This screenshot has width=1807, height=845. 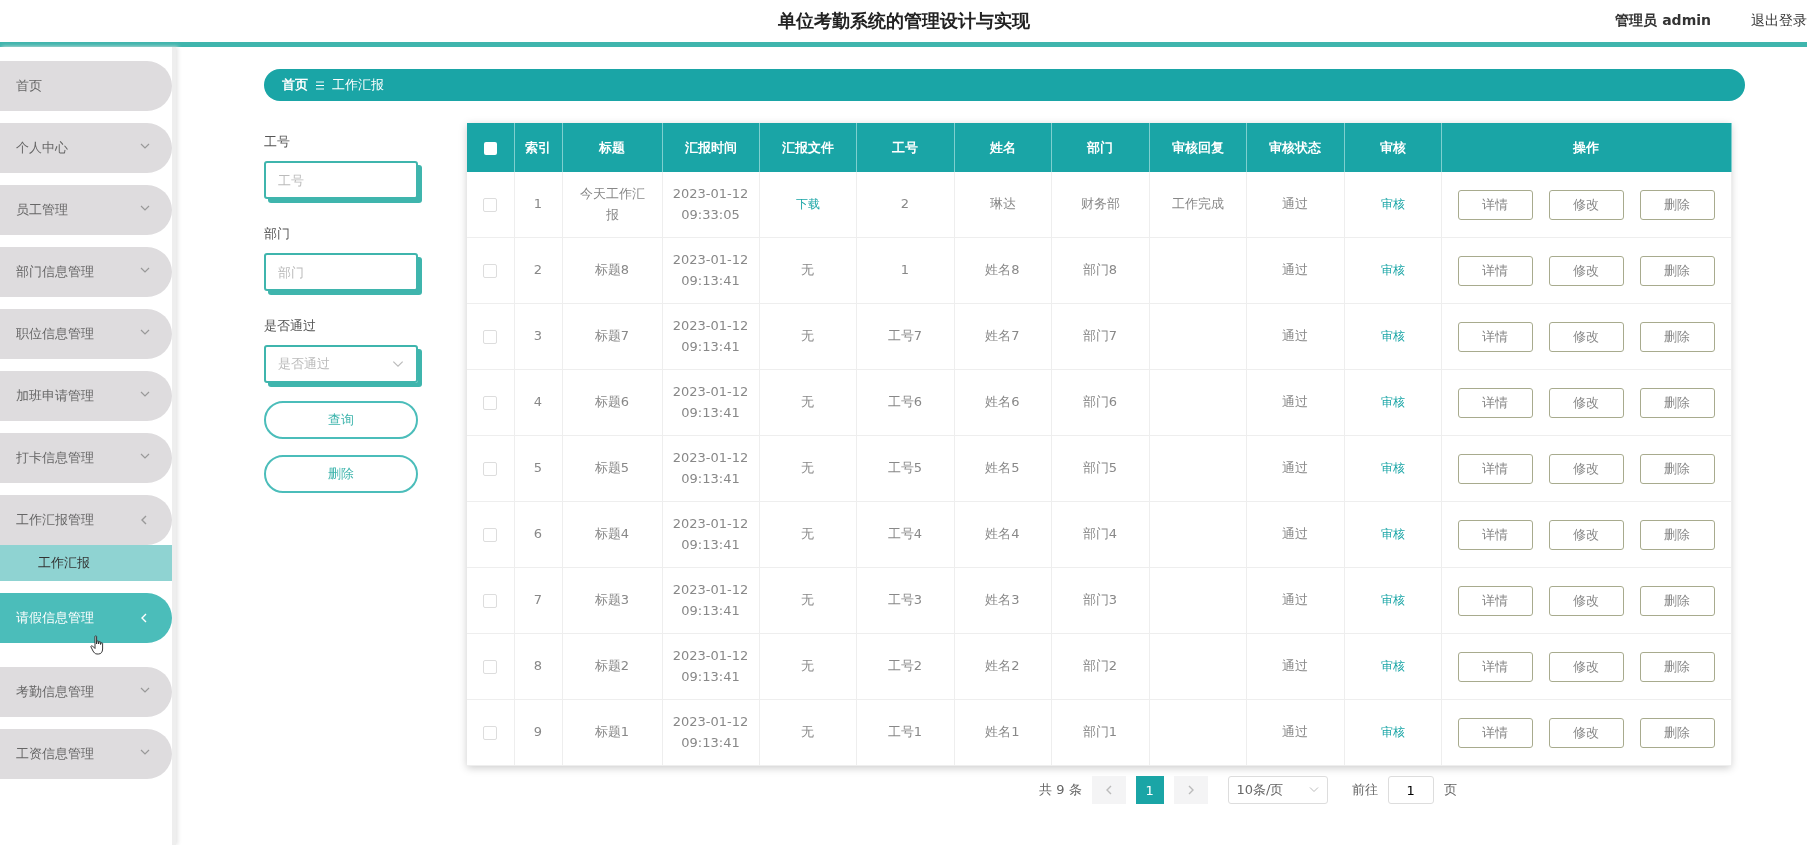 I want to click on sidebar-item: 个人中心, so click(x=86, y=148).